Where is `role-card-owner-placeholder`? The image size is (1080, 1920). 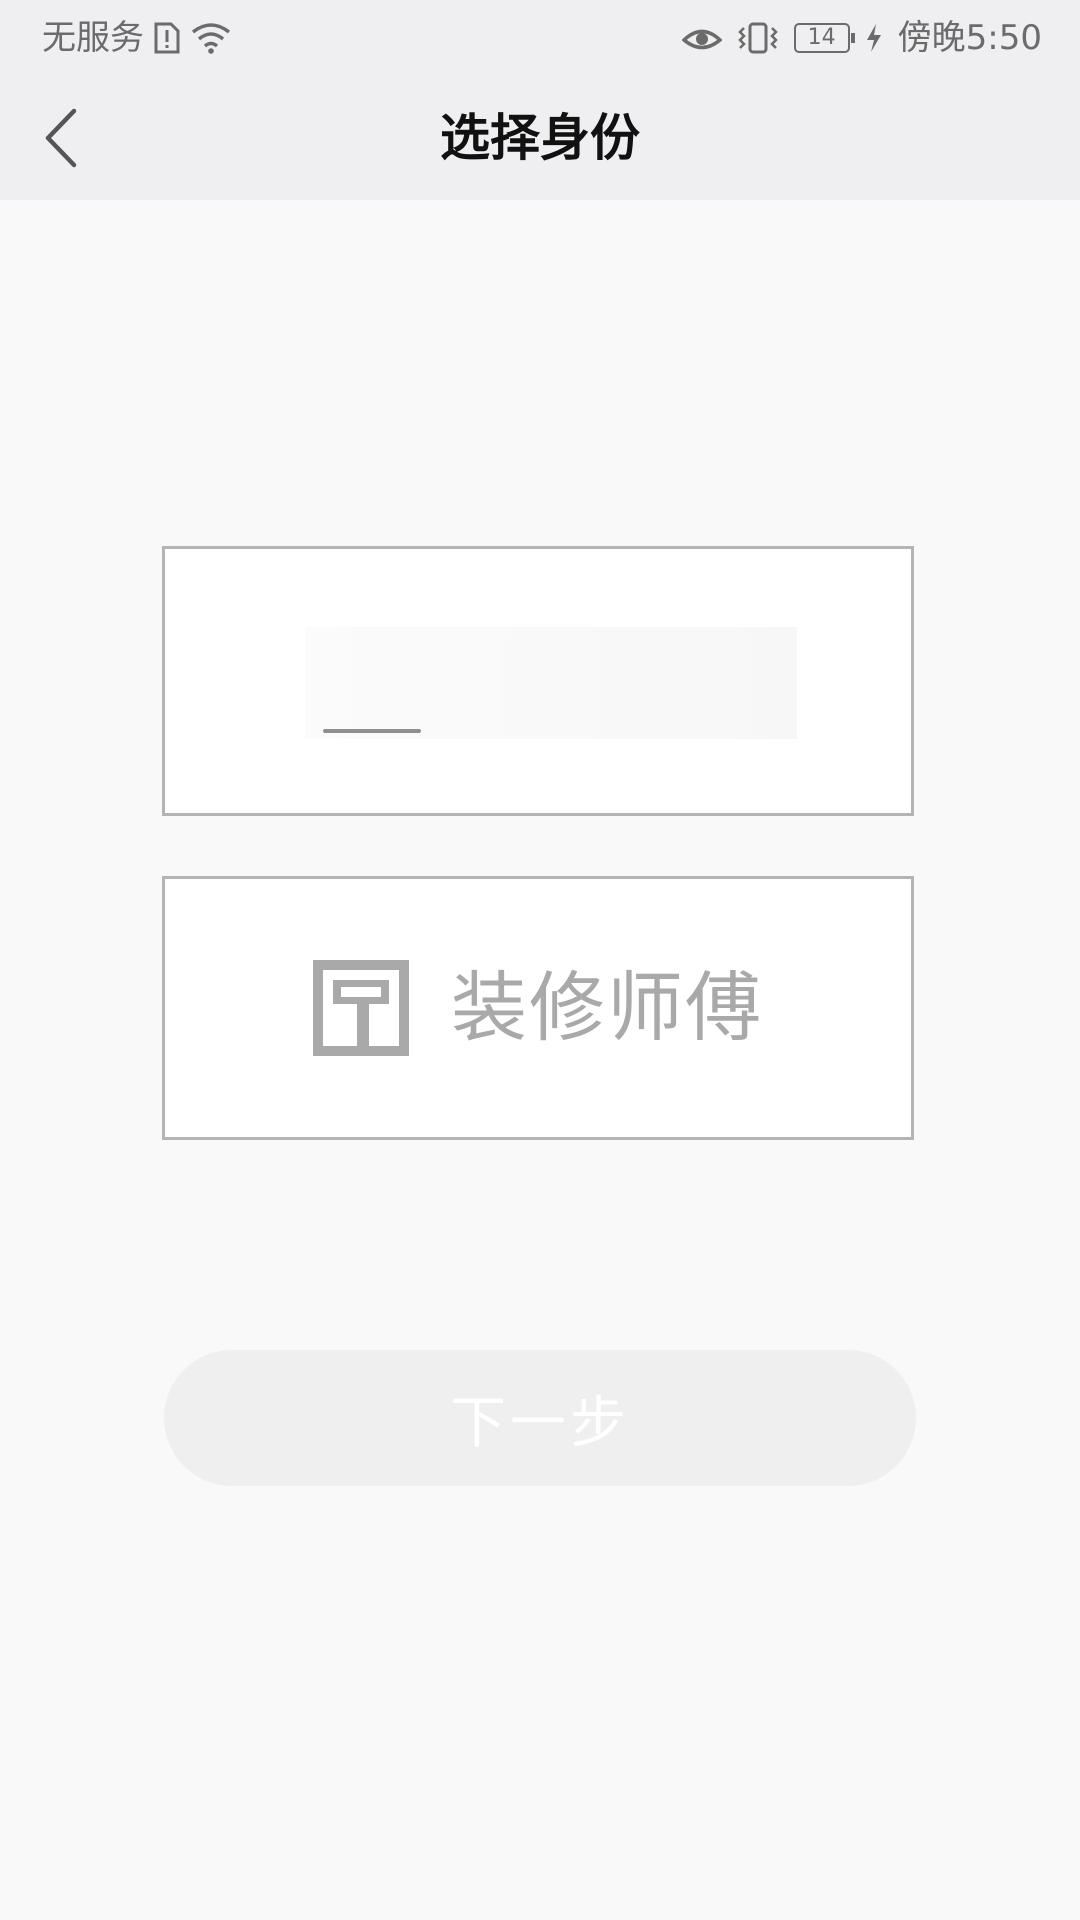 role-card-owner-placeholder is located at coordinates (551, 683).